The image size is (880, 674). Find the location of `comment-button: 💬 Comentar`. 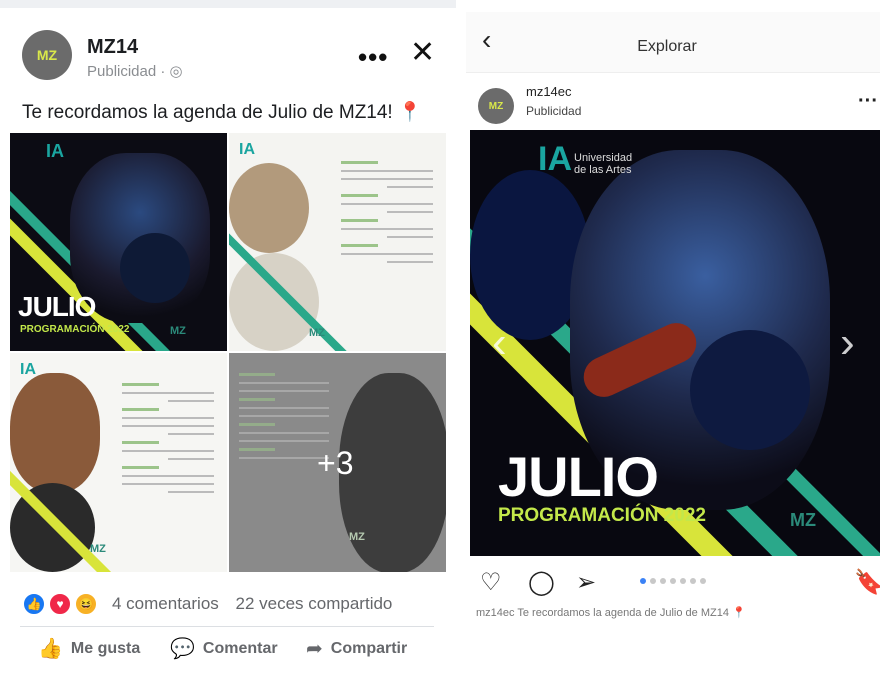

comment-button: 💬 Comentar is located at coordinates (224, 648).